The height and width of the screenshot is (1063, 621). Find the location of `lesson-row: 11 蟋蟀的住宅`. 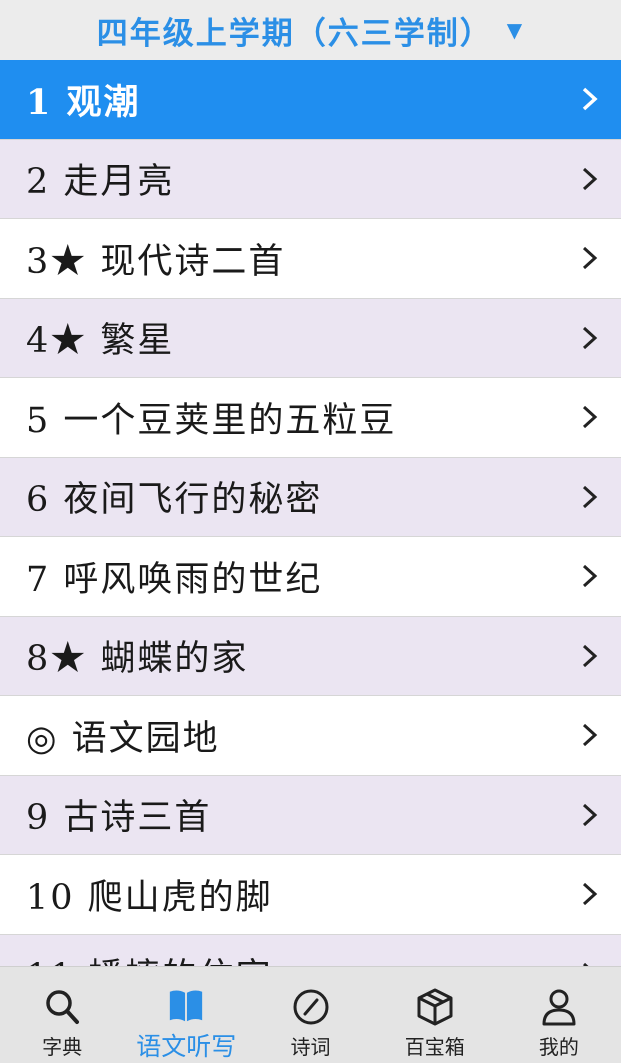

lesson-row: 11 蟋蟀的住宅 is located at coordinates (310, 950).